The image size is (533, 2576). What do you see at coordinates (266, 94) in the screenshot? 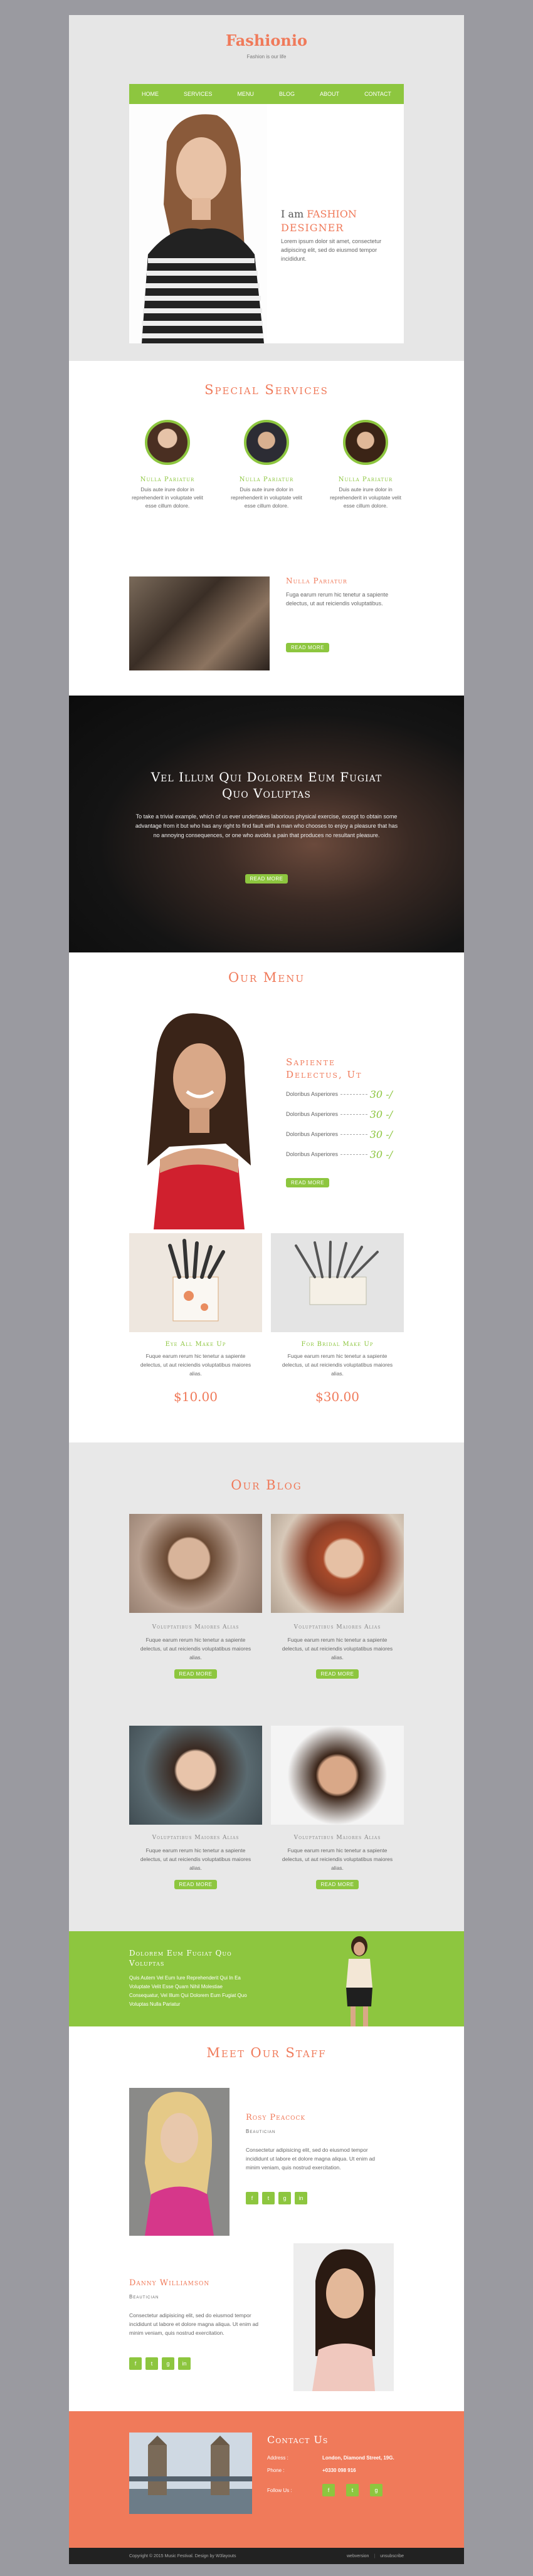
I see `nav-bar: HOME SERVICES MENU BLOG ABOUT CONTACT` at bounding box center [266, 94].